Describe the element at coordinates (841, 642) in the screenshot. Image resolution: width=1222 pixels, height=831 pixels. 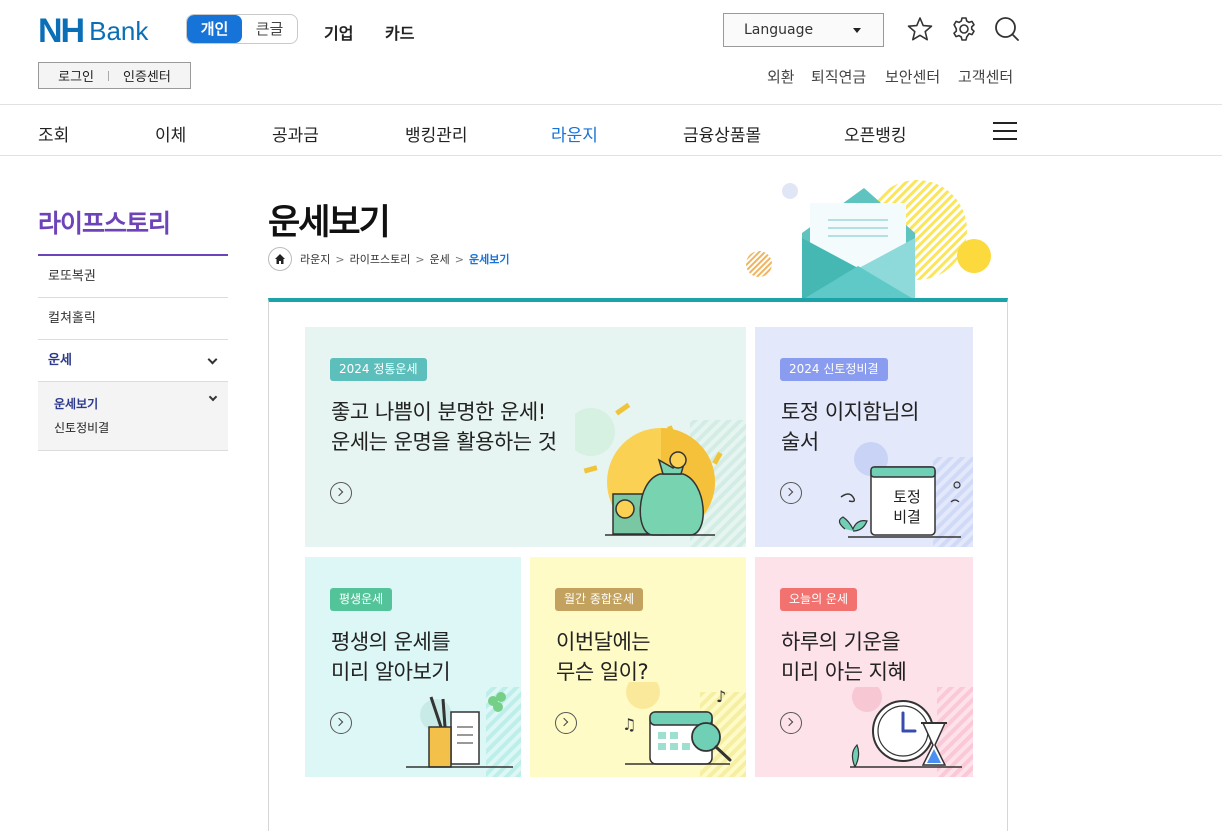
I see `card-title-line: 하루의 기운을` at that location.